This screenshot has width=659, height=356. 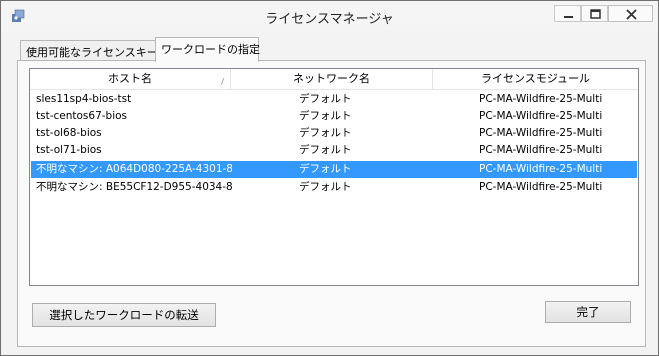 What do you see at coordinates (82, 116) in the screenshot?
I see `host-cell: tst-centos67-bios` at bounding box center [82, 116].